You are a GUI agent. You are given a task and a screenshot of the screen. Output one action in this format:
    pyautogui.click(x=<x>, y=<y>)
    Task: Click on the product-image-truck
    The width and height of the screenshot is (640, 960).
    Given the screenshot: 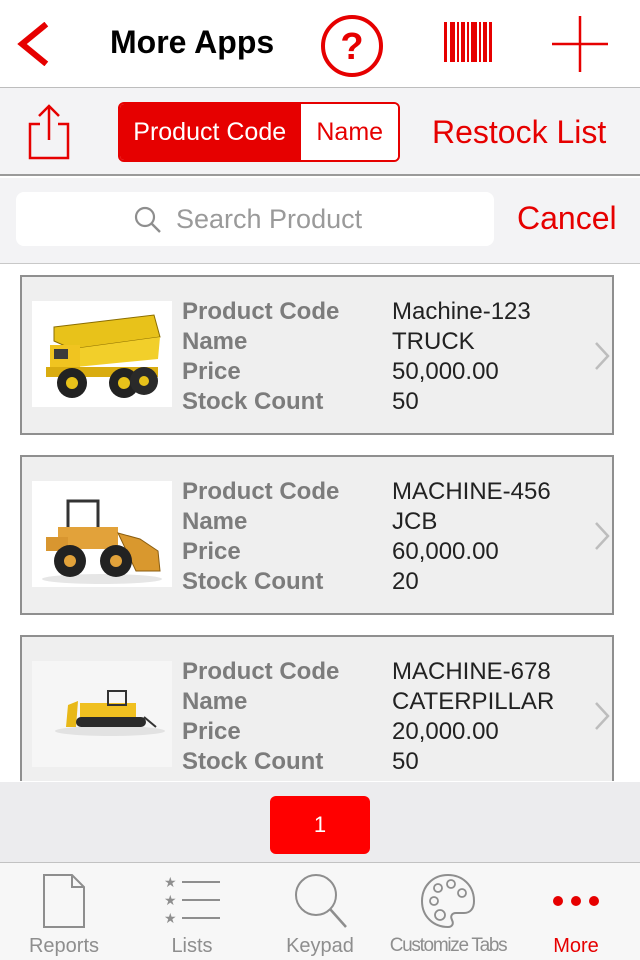 What is the action you would take?
    pyautogui.click(x=102, y=354)
    